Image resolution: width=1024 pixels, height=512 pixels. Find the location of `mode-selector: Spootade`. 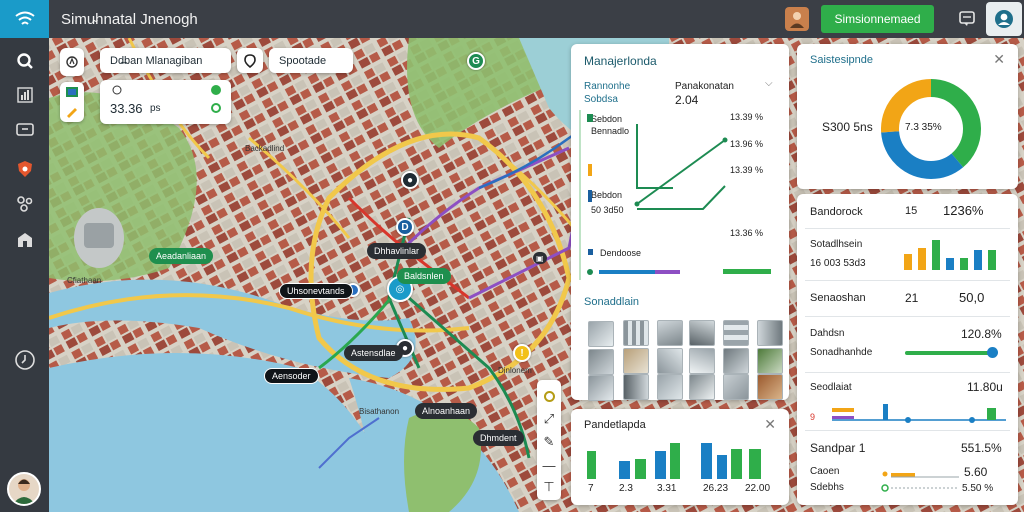

mode-selector: Spootade is located at coordinates (311, 60).